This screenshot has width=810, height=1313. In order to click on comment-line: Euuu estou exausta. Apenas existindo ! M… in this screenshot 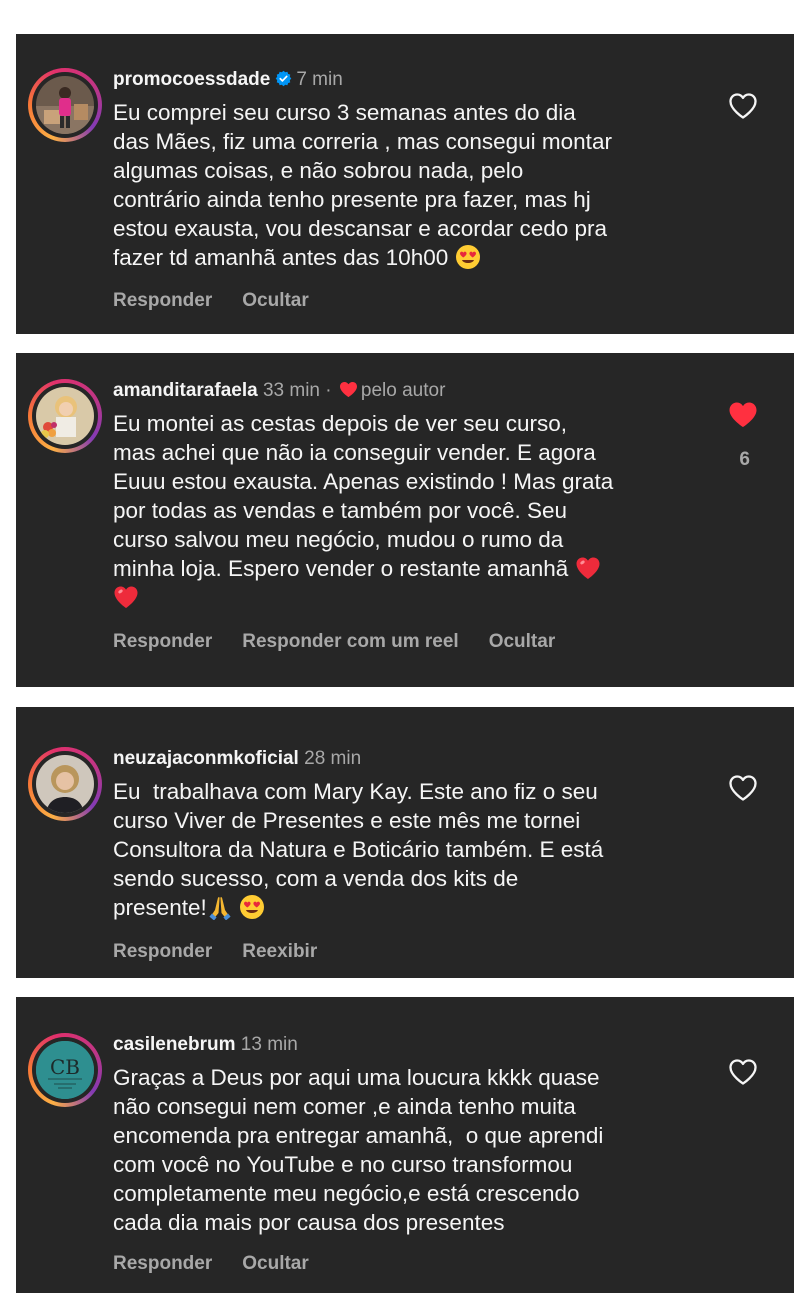, I will do `click(363, 481)`.